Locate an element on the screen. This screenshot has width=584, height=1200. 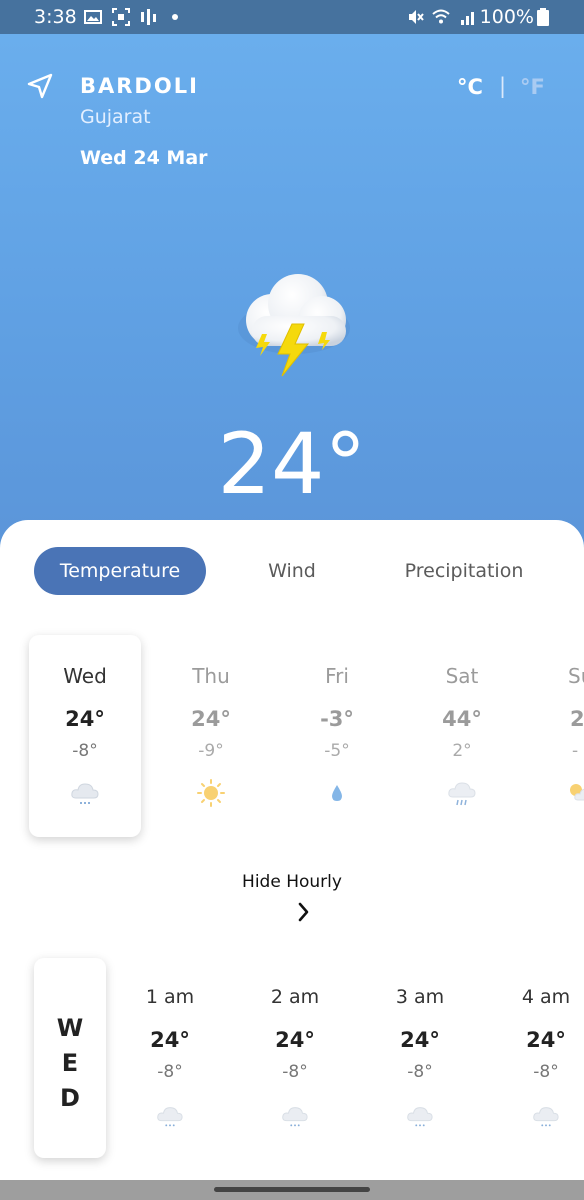
day-card-sat: Sat 44° 2° is located at coordinates (462, 736).